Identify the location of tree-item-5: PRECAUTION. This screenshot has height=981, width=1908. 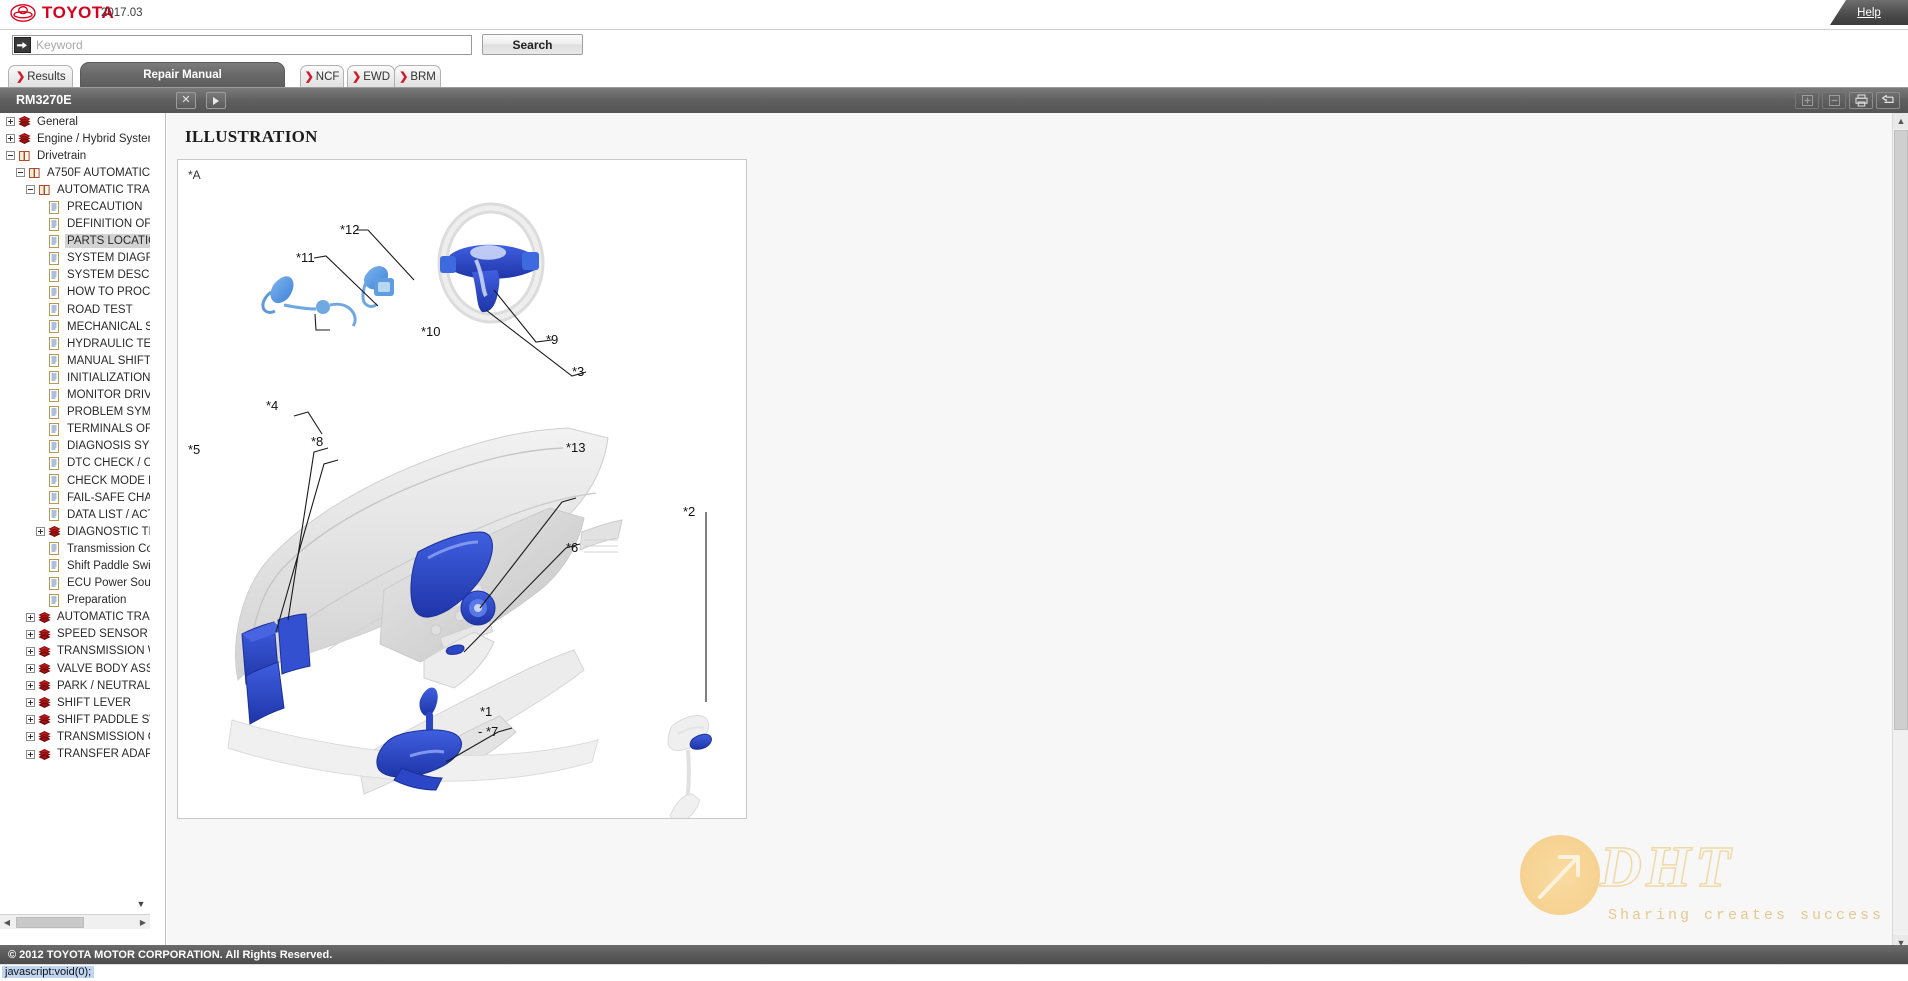
(75, 206).